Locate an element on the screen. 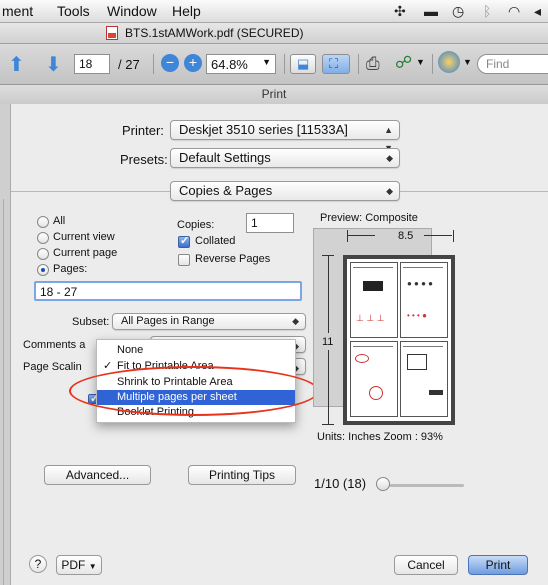 This screenshot has width=548, height=585. presets-popup: Default Settings ◆ is located at coordinates (285, 158).